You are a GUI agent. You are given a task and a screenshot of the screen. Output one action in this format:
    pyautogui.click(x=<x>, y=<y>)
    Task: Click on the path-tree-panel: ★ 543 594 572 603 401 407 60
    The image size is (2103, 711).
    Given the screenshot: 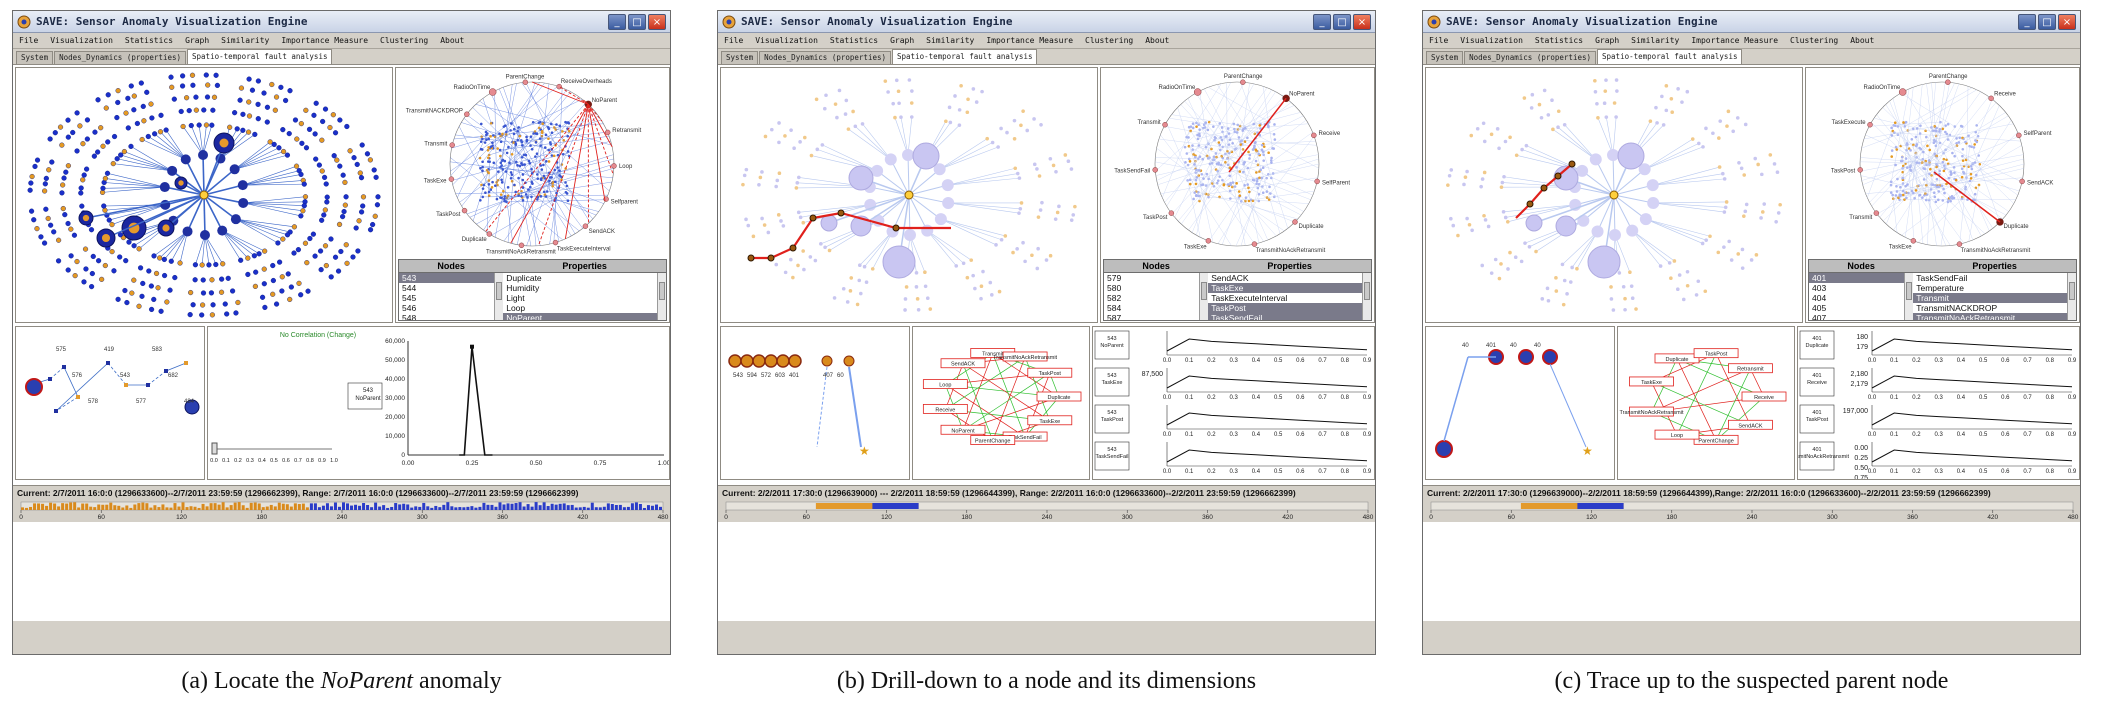 What is the action you would take?
    pyautogui.click(x=815, y=403)
    